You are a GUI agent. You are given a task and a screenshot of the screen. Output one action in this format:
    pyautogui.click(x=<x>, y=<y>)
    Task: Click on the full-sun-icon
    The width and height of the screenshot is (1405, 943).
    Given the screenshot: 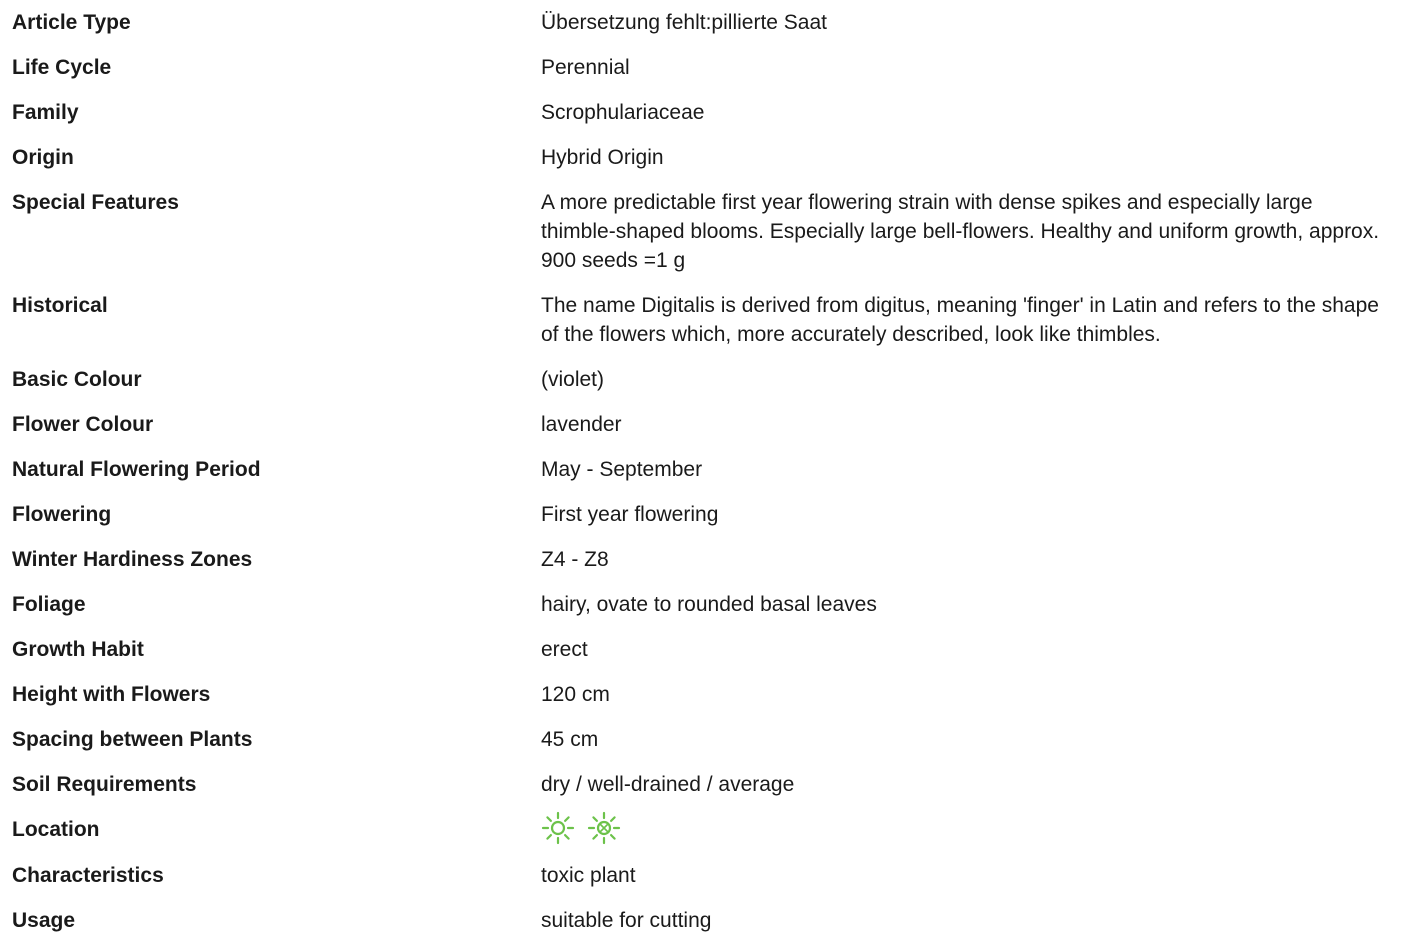 What is the action you would take?
    pyautogui.click(x=558, y=828)
    